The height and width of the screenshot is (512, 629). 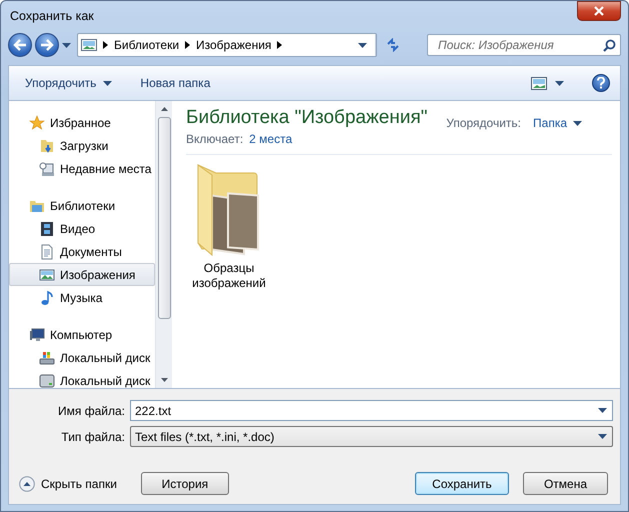 What do you see at coordinates (82, 168) in the screenshot?
I see `nav-item: Недавние места` at bounding box center [82, 168].